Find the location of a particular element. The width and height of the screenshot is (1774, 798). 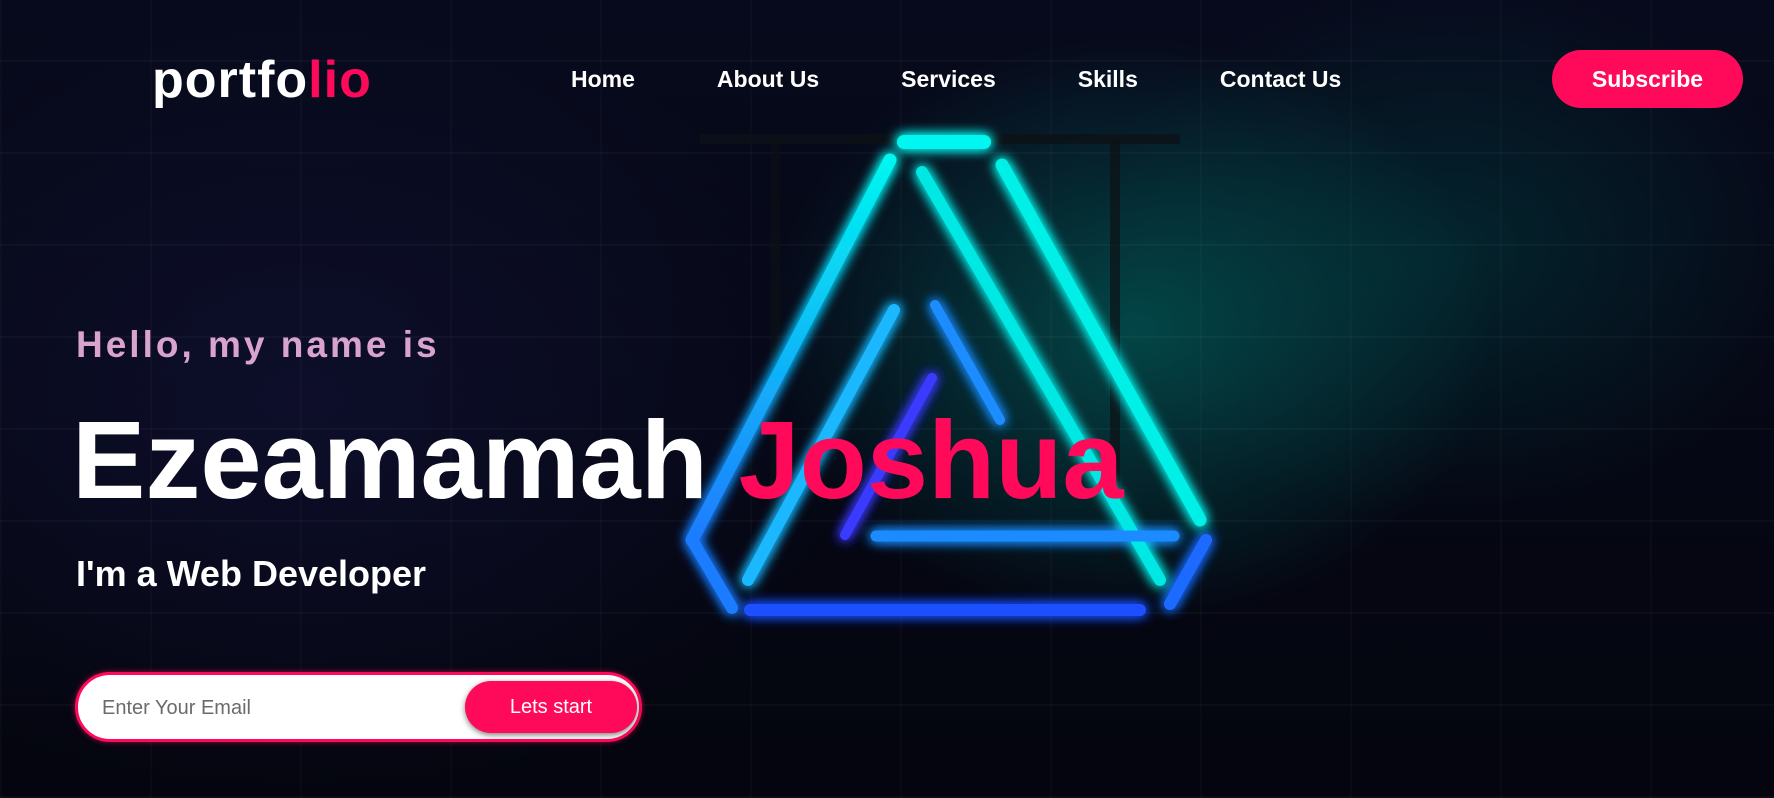

email-signup-form: Lets start is located at coordinates (358, 707).